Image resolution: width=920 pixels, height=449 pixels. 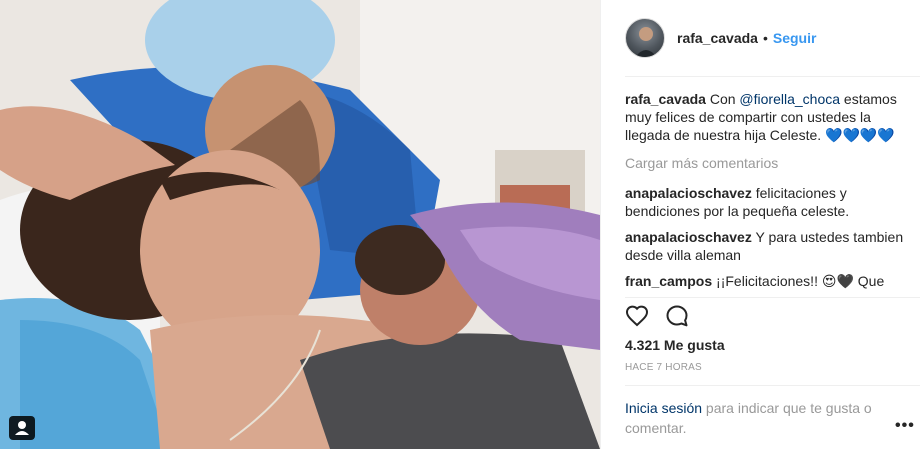 I want to click on avatar, so click(x=645, y=38).